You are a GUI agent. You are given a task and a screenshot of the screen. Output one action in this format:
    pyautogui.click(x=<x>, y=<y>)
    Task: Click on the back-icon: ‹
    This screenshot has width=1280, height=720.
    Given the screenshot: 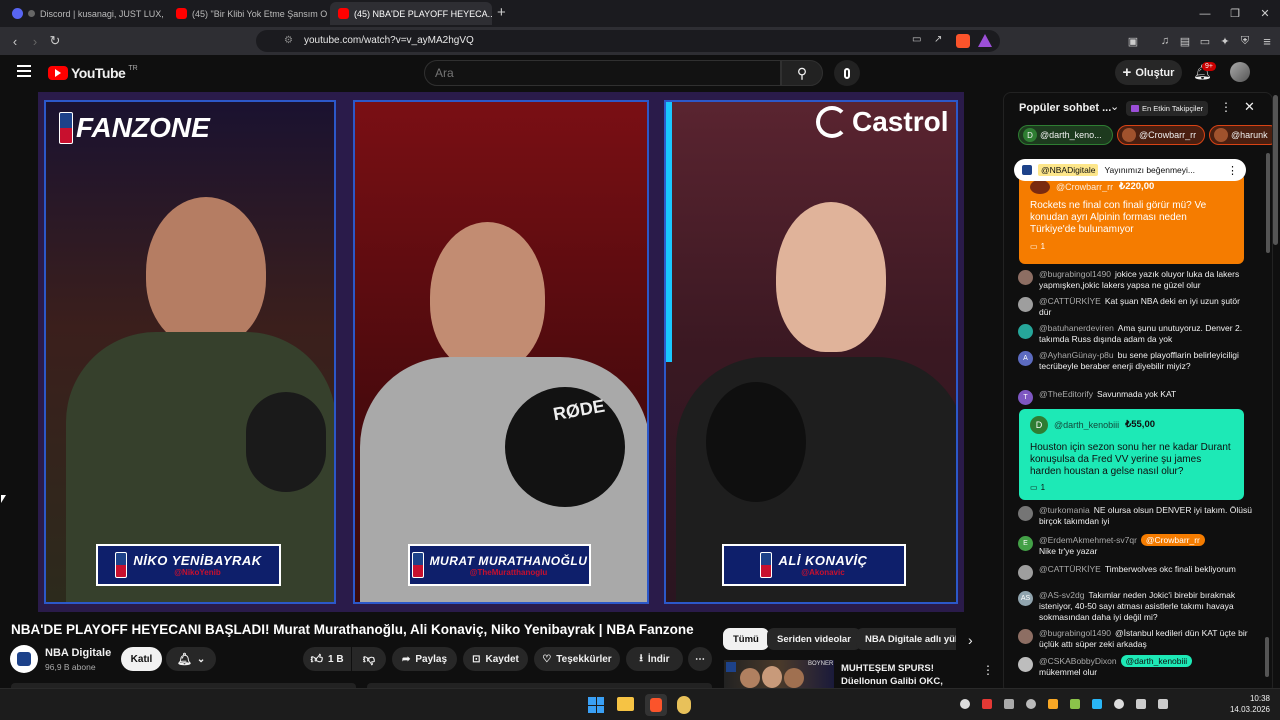 What is the action you would take?
    pyautogui.click(x=15, y=41)
    